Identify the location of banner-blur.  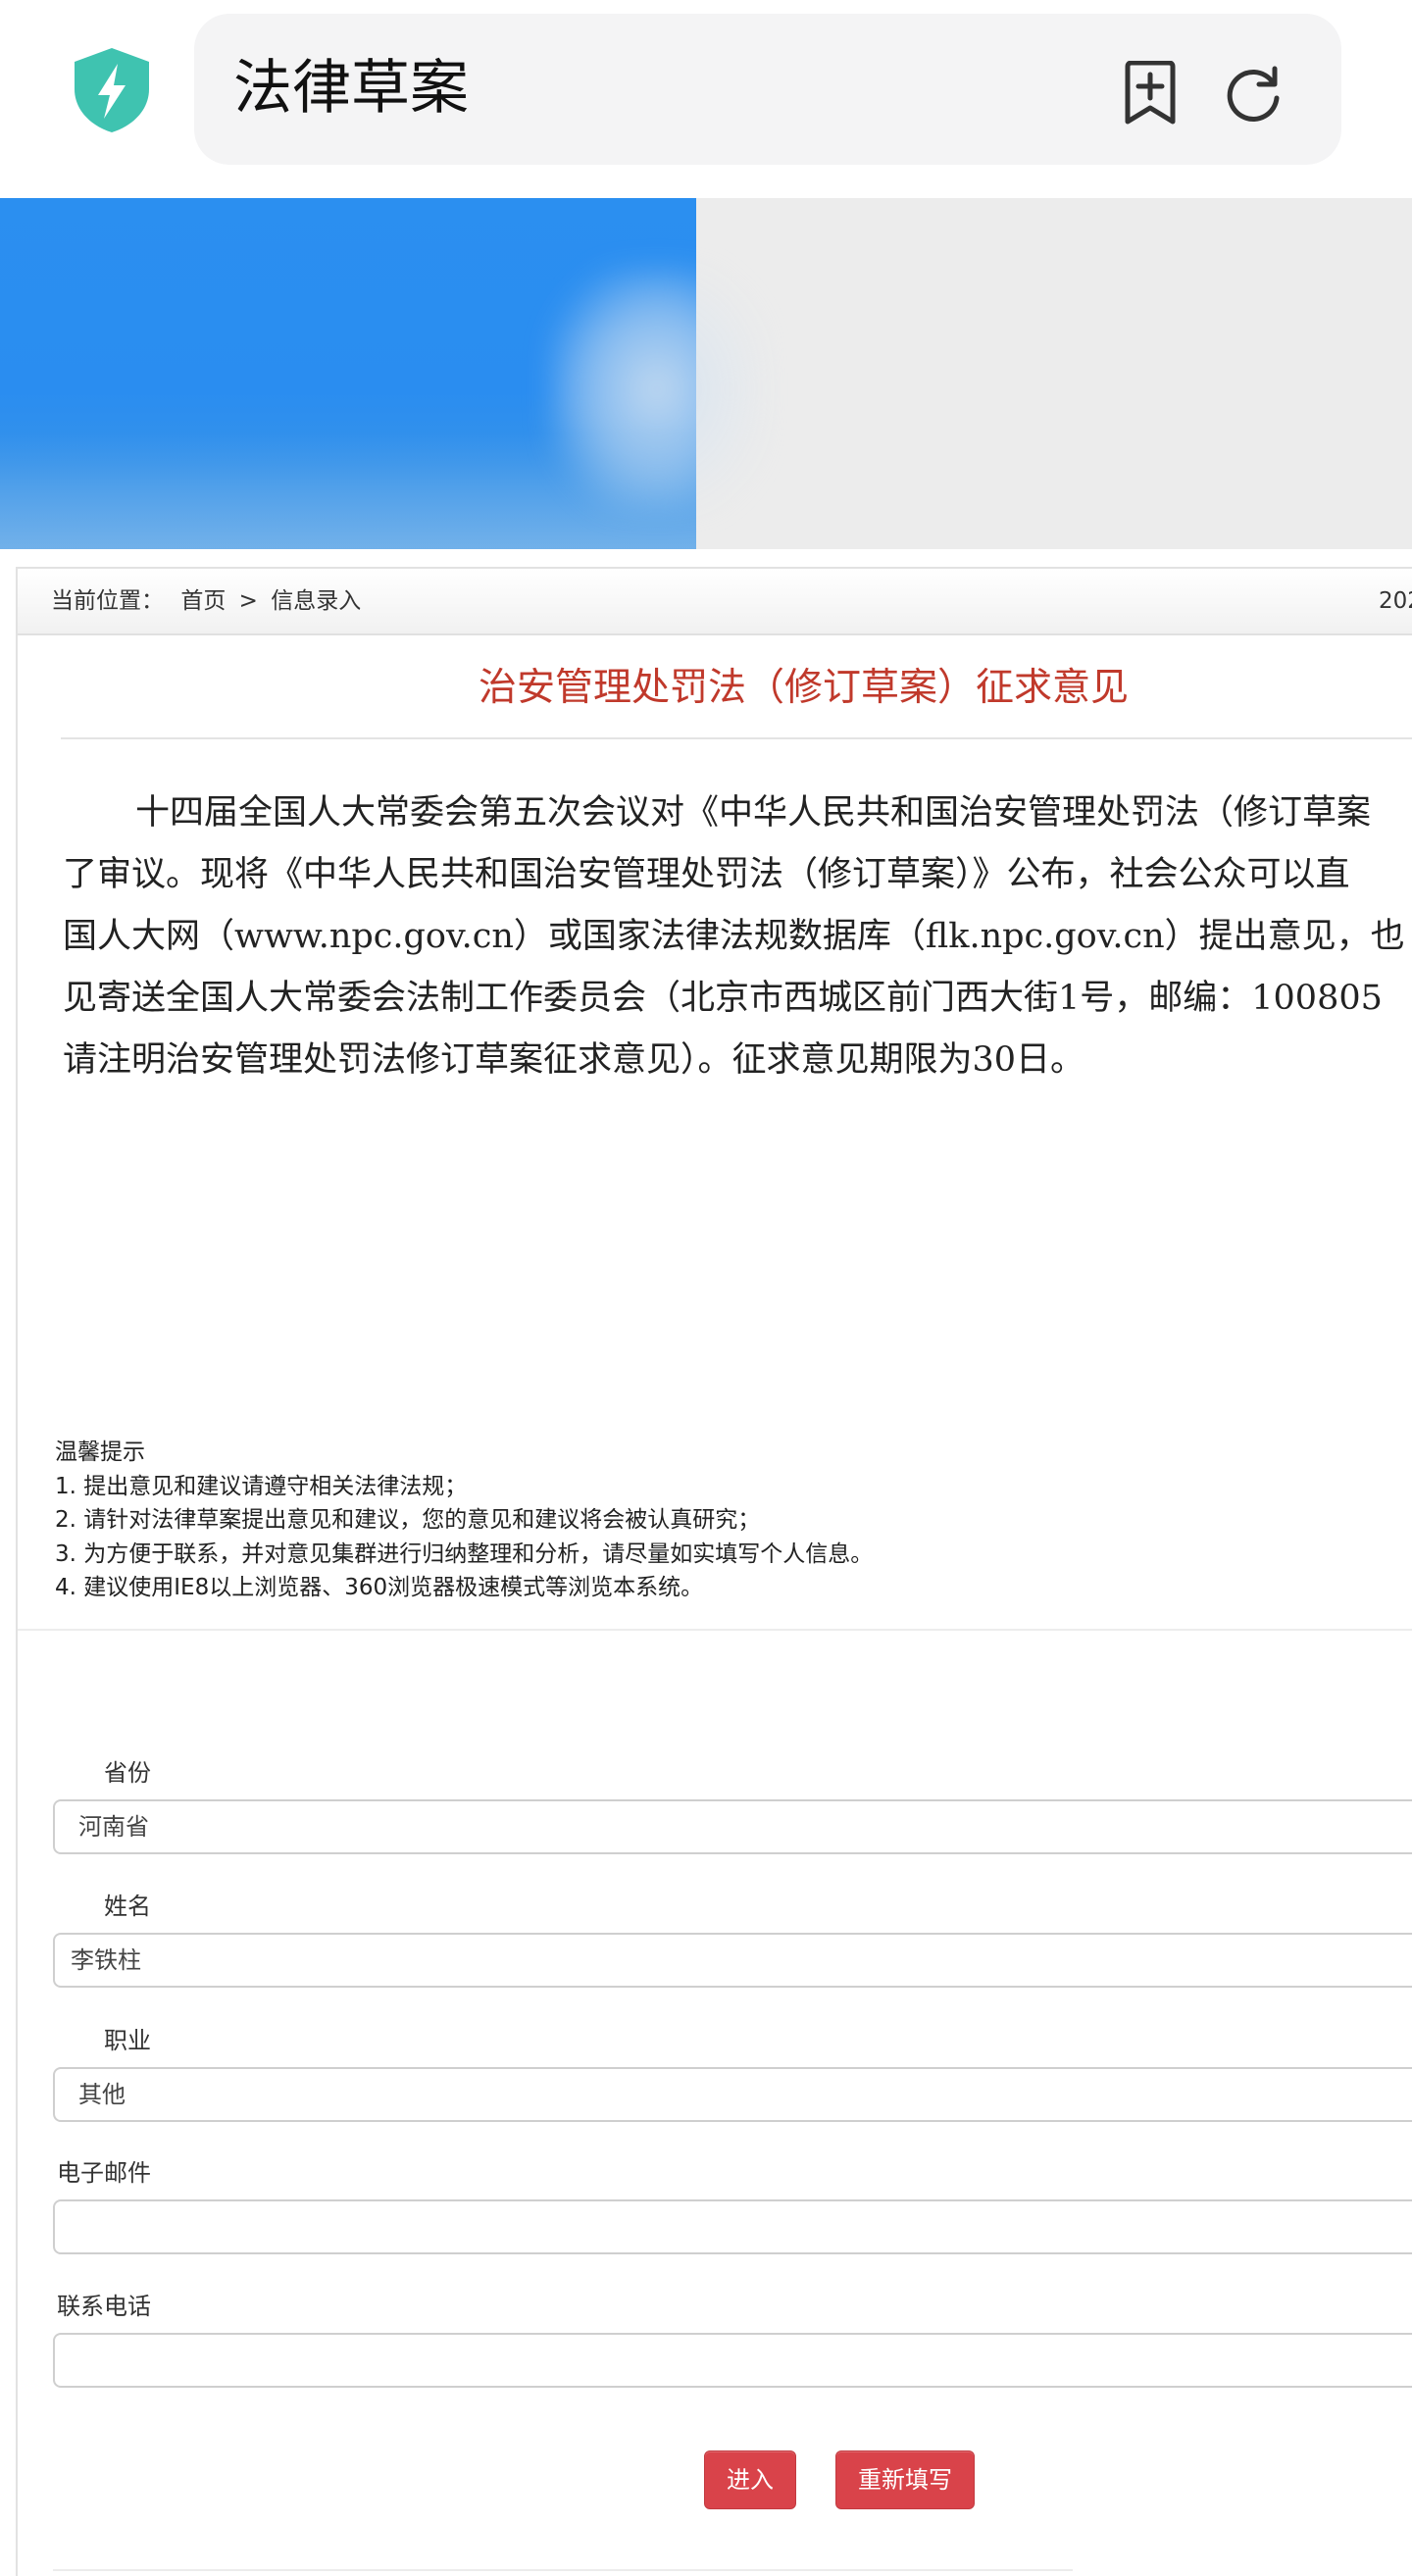
(657, 389).